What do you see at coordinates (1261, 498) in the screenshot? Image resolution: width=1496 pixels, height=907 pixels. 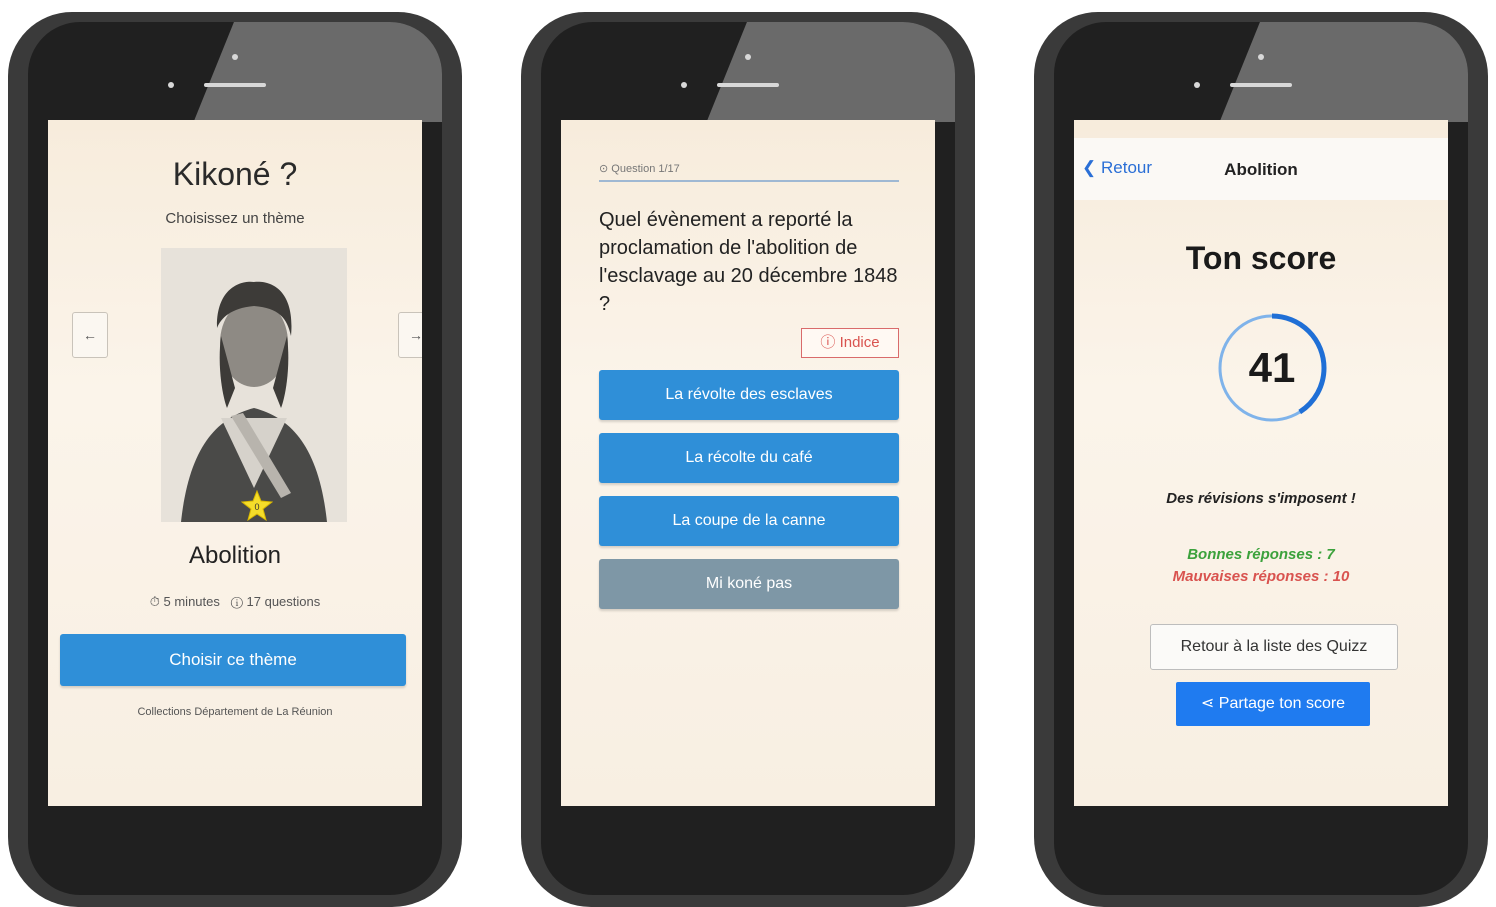 I see `result-message: Des révisions s'imposent !` at bounding box center [1261, 498].